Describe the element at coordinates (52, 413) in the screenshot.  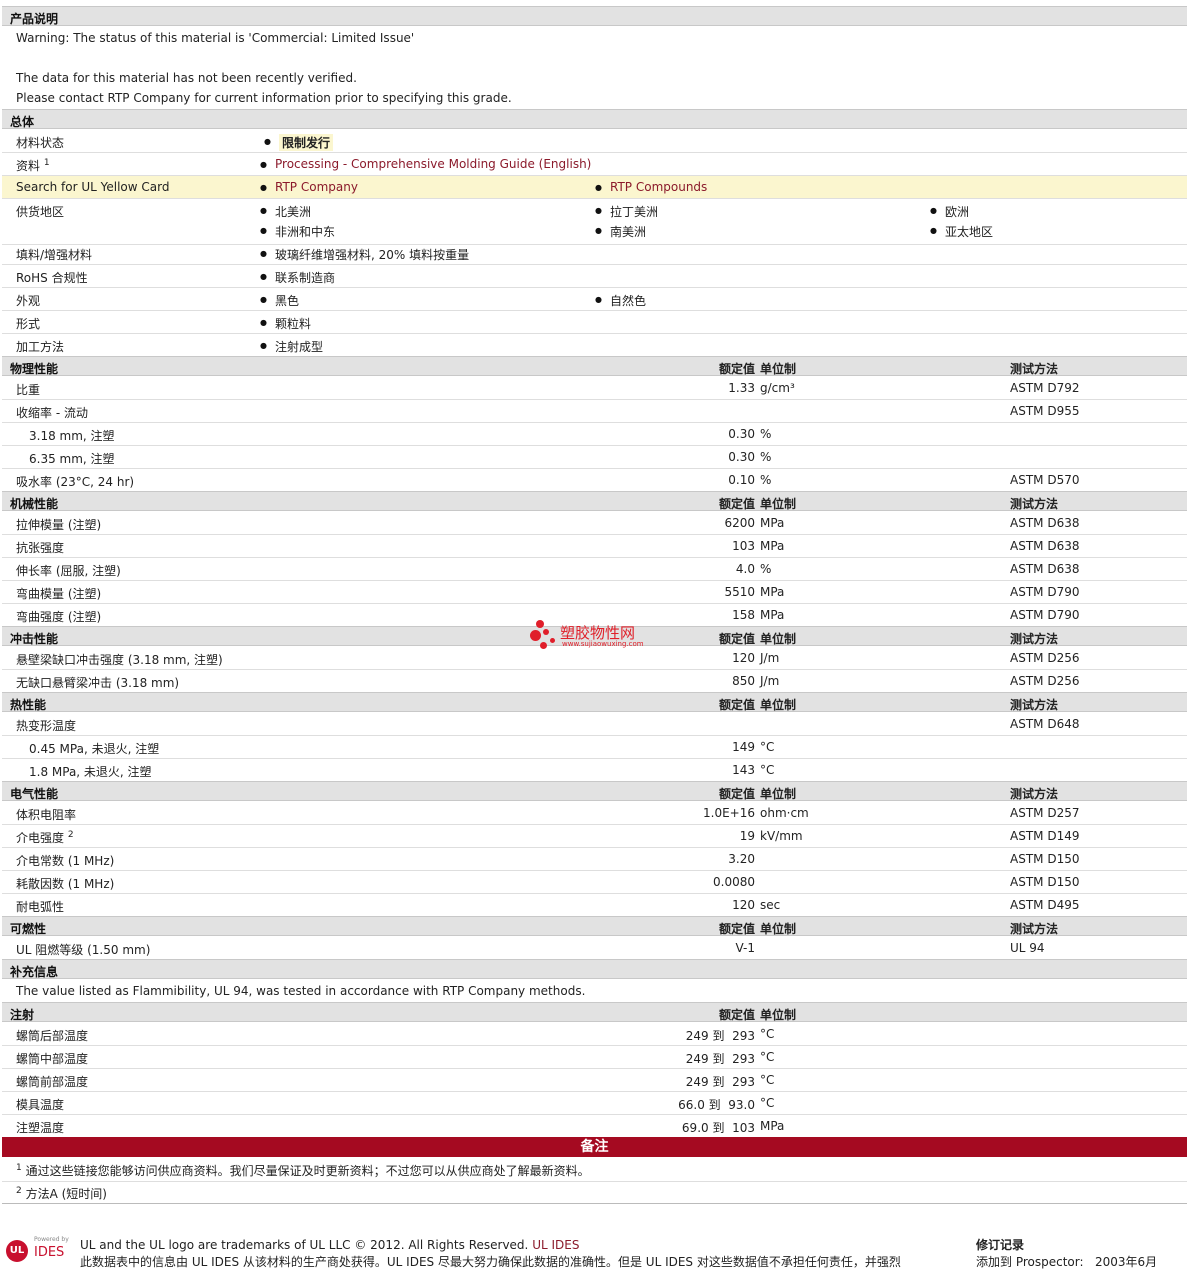
I see `property-label: 收缩率 - 流动` at that location.